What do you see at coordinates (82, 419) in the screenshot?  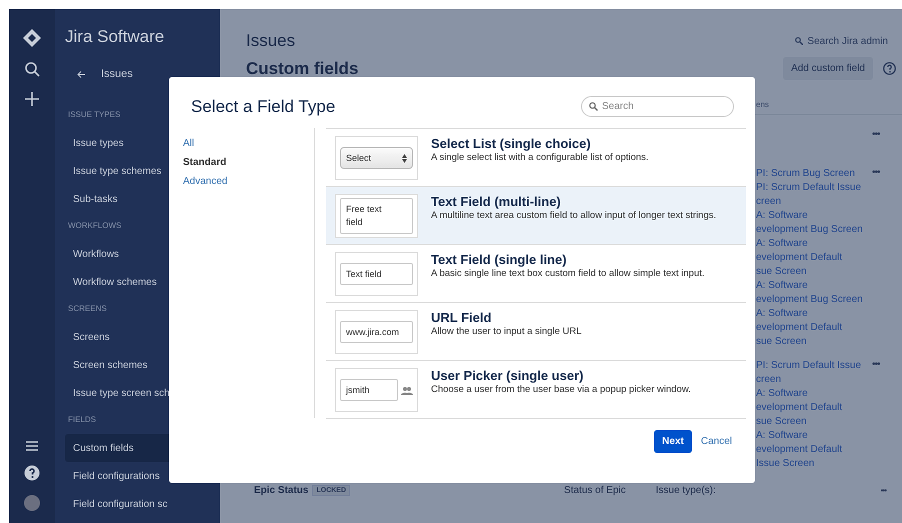 I see `section-heading: FIELDS` at bounding box center [82, 419].